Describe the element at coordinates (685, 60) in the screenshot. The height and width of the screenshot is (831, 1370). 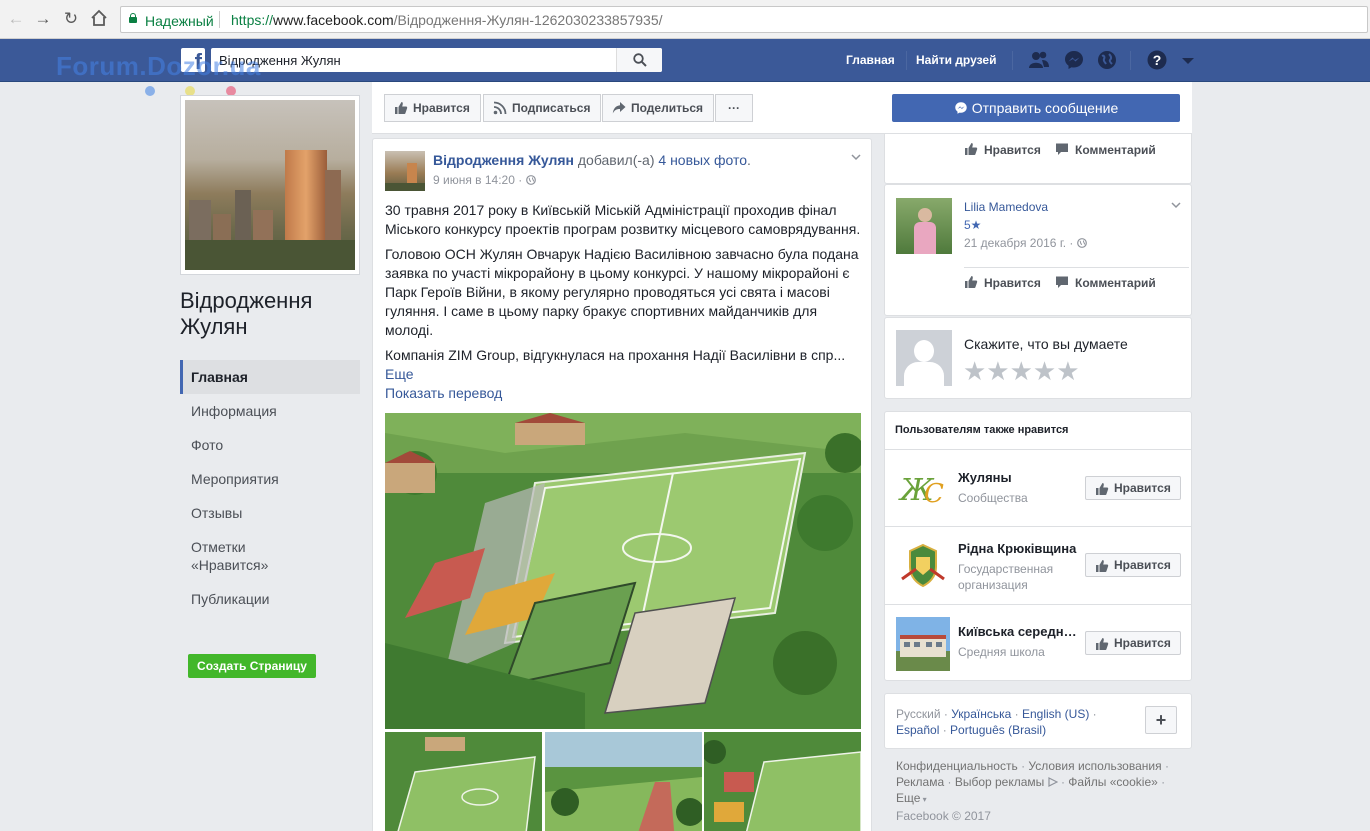
I see `facebook-top-bar: f Главная Найти друзей ? Forum.Dozor.ua` at that location.